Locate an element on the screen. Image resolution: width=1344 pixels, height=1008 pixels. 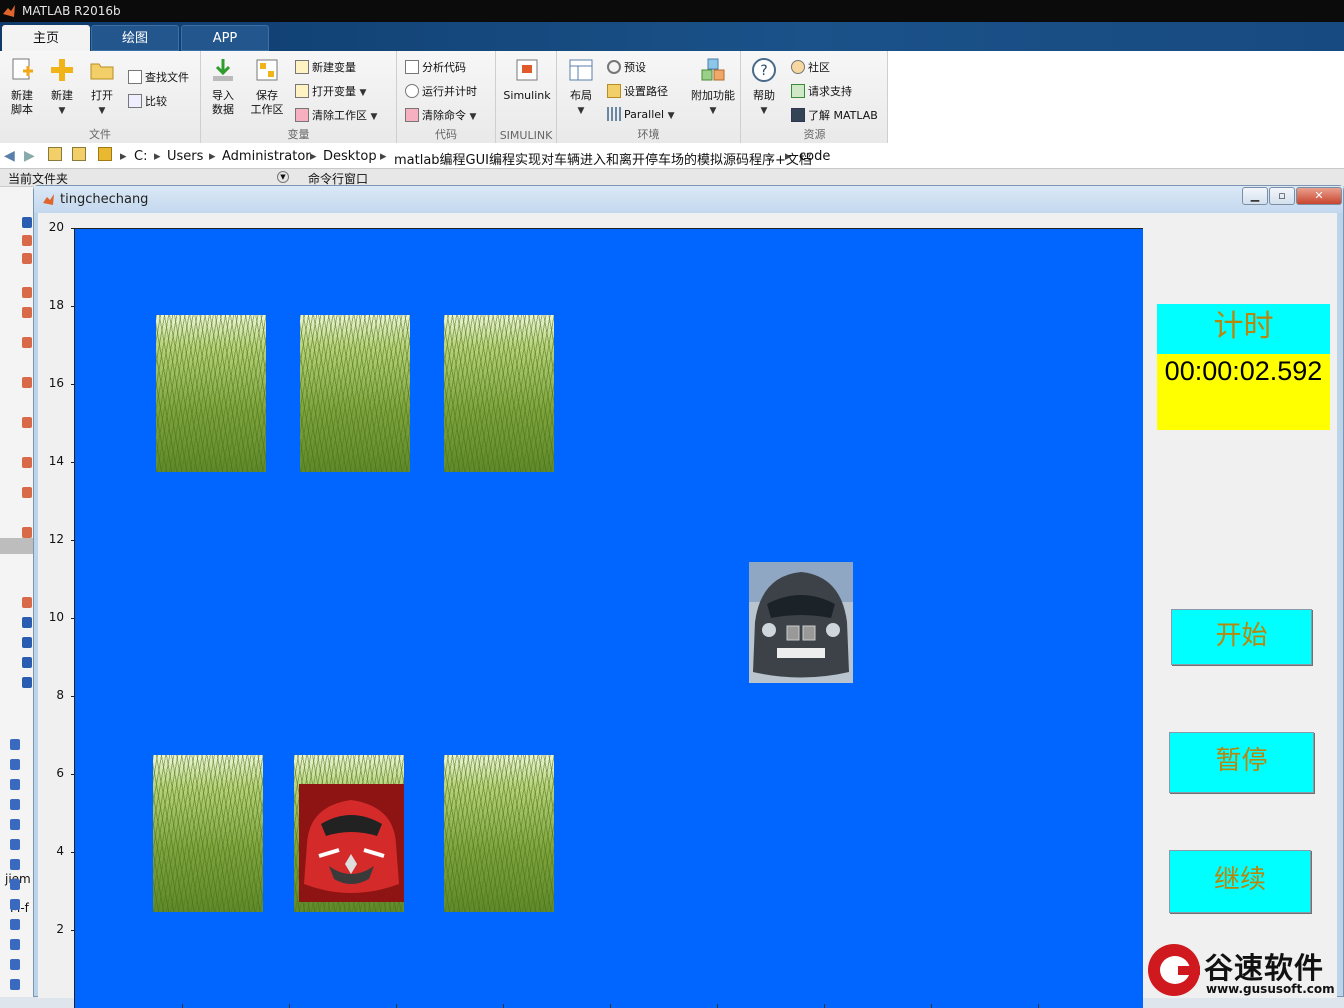
crumb-drive: C: is located at coordinates (140, 156).